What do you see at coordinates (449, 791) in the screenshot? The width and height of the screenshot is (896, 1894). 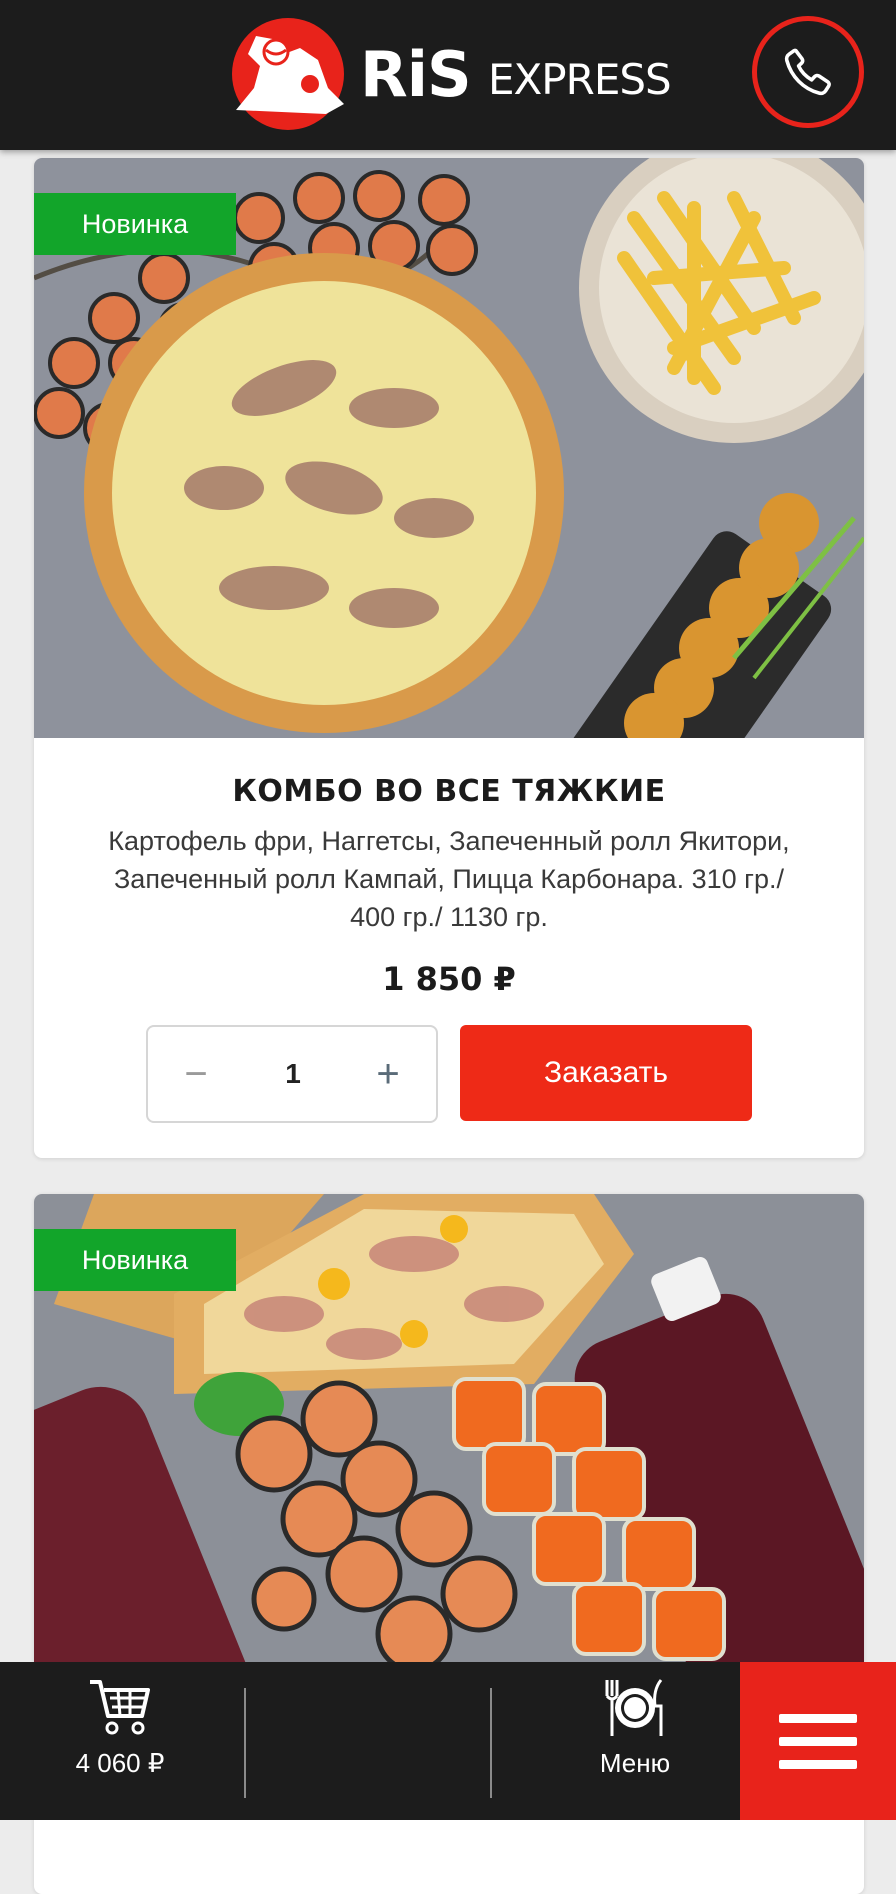 I see `product-title: КОМБО ВО ВСЕ ТЯЖКИЕ` at bounding box center [449, 791].